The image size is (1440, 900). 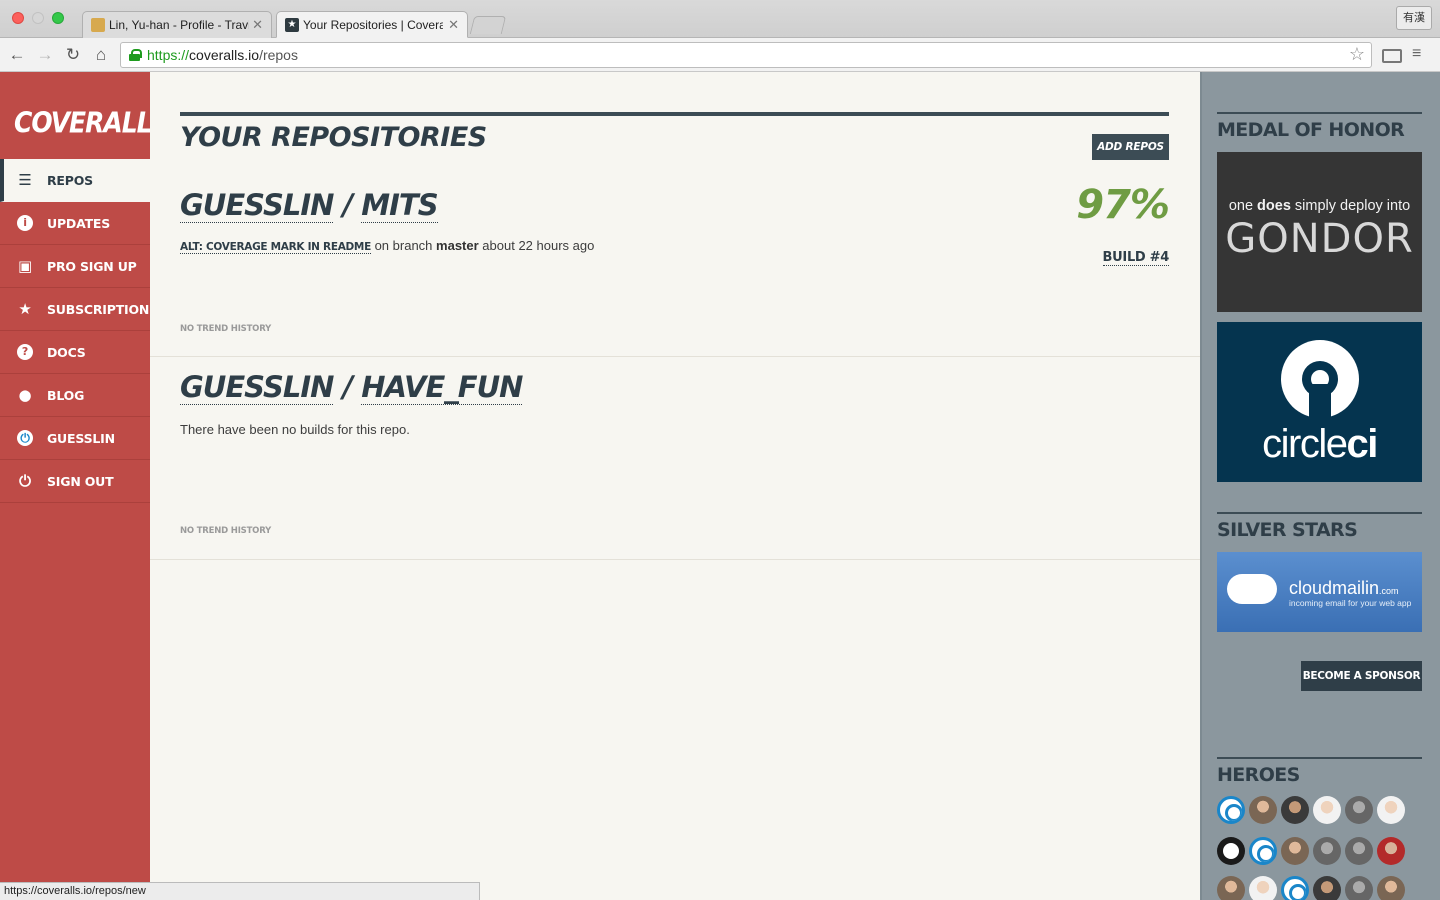 I want to click on medal-of-honor-heading: MEDAL OF HONOR, so click(x=1311, y=130).